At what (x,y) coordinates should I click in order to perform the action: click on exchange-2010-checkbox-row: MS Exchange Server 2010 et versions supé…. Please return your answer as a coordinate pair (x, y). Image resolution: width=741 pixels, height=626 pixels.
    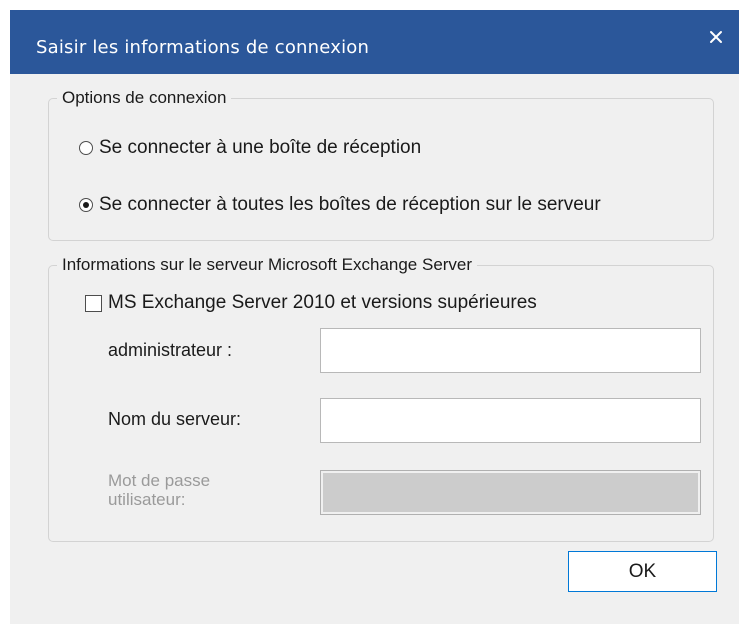
    Looking at the image, I should click on (311, 303).